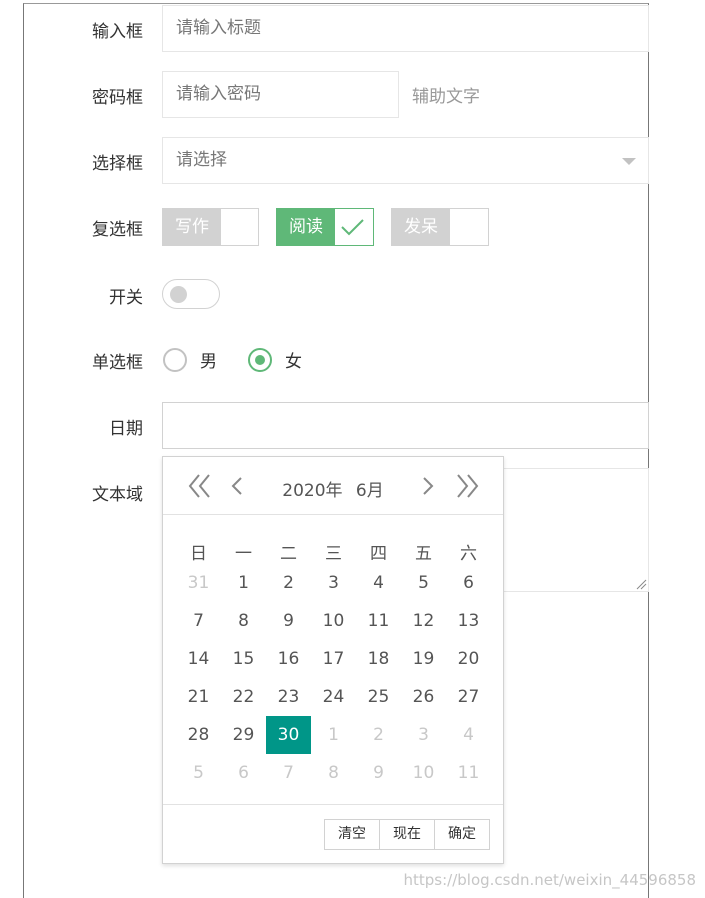  What do you see at coordinates (423, 659) in the screenshot?
I see `calendar-day: 19` at bounding box center [423, 659].